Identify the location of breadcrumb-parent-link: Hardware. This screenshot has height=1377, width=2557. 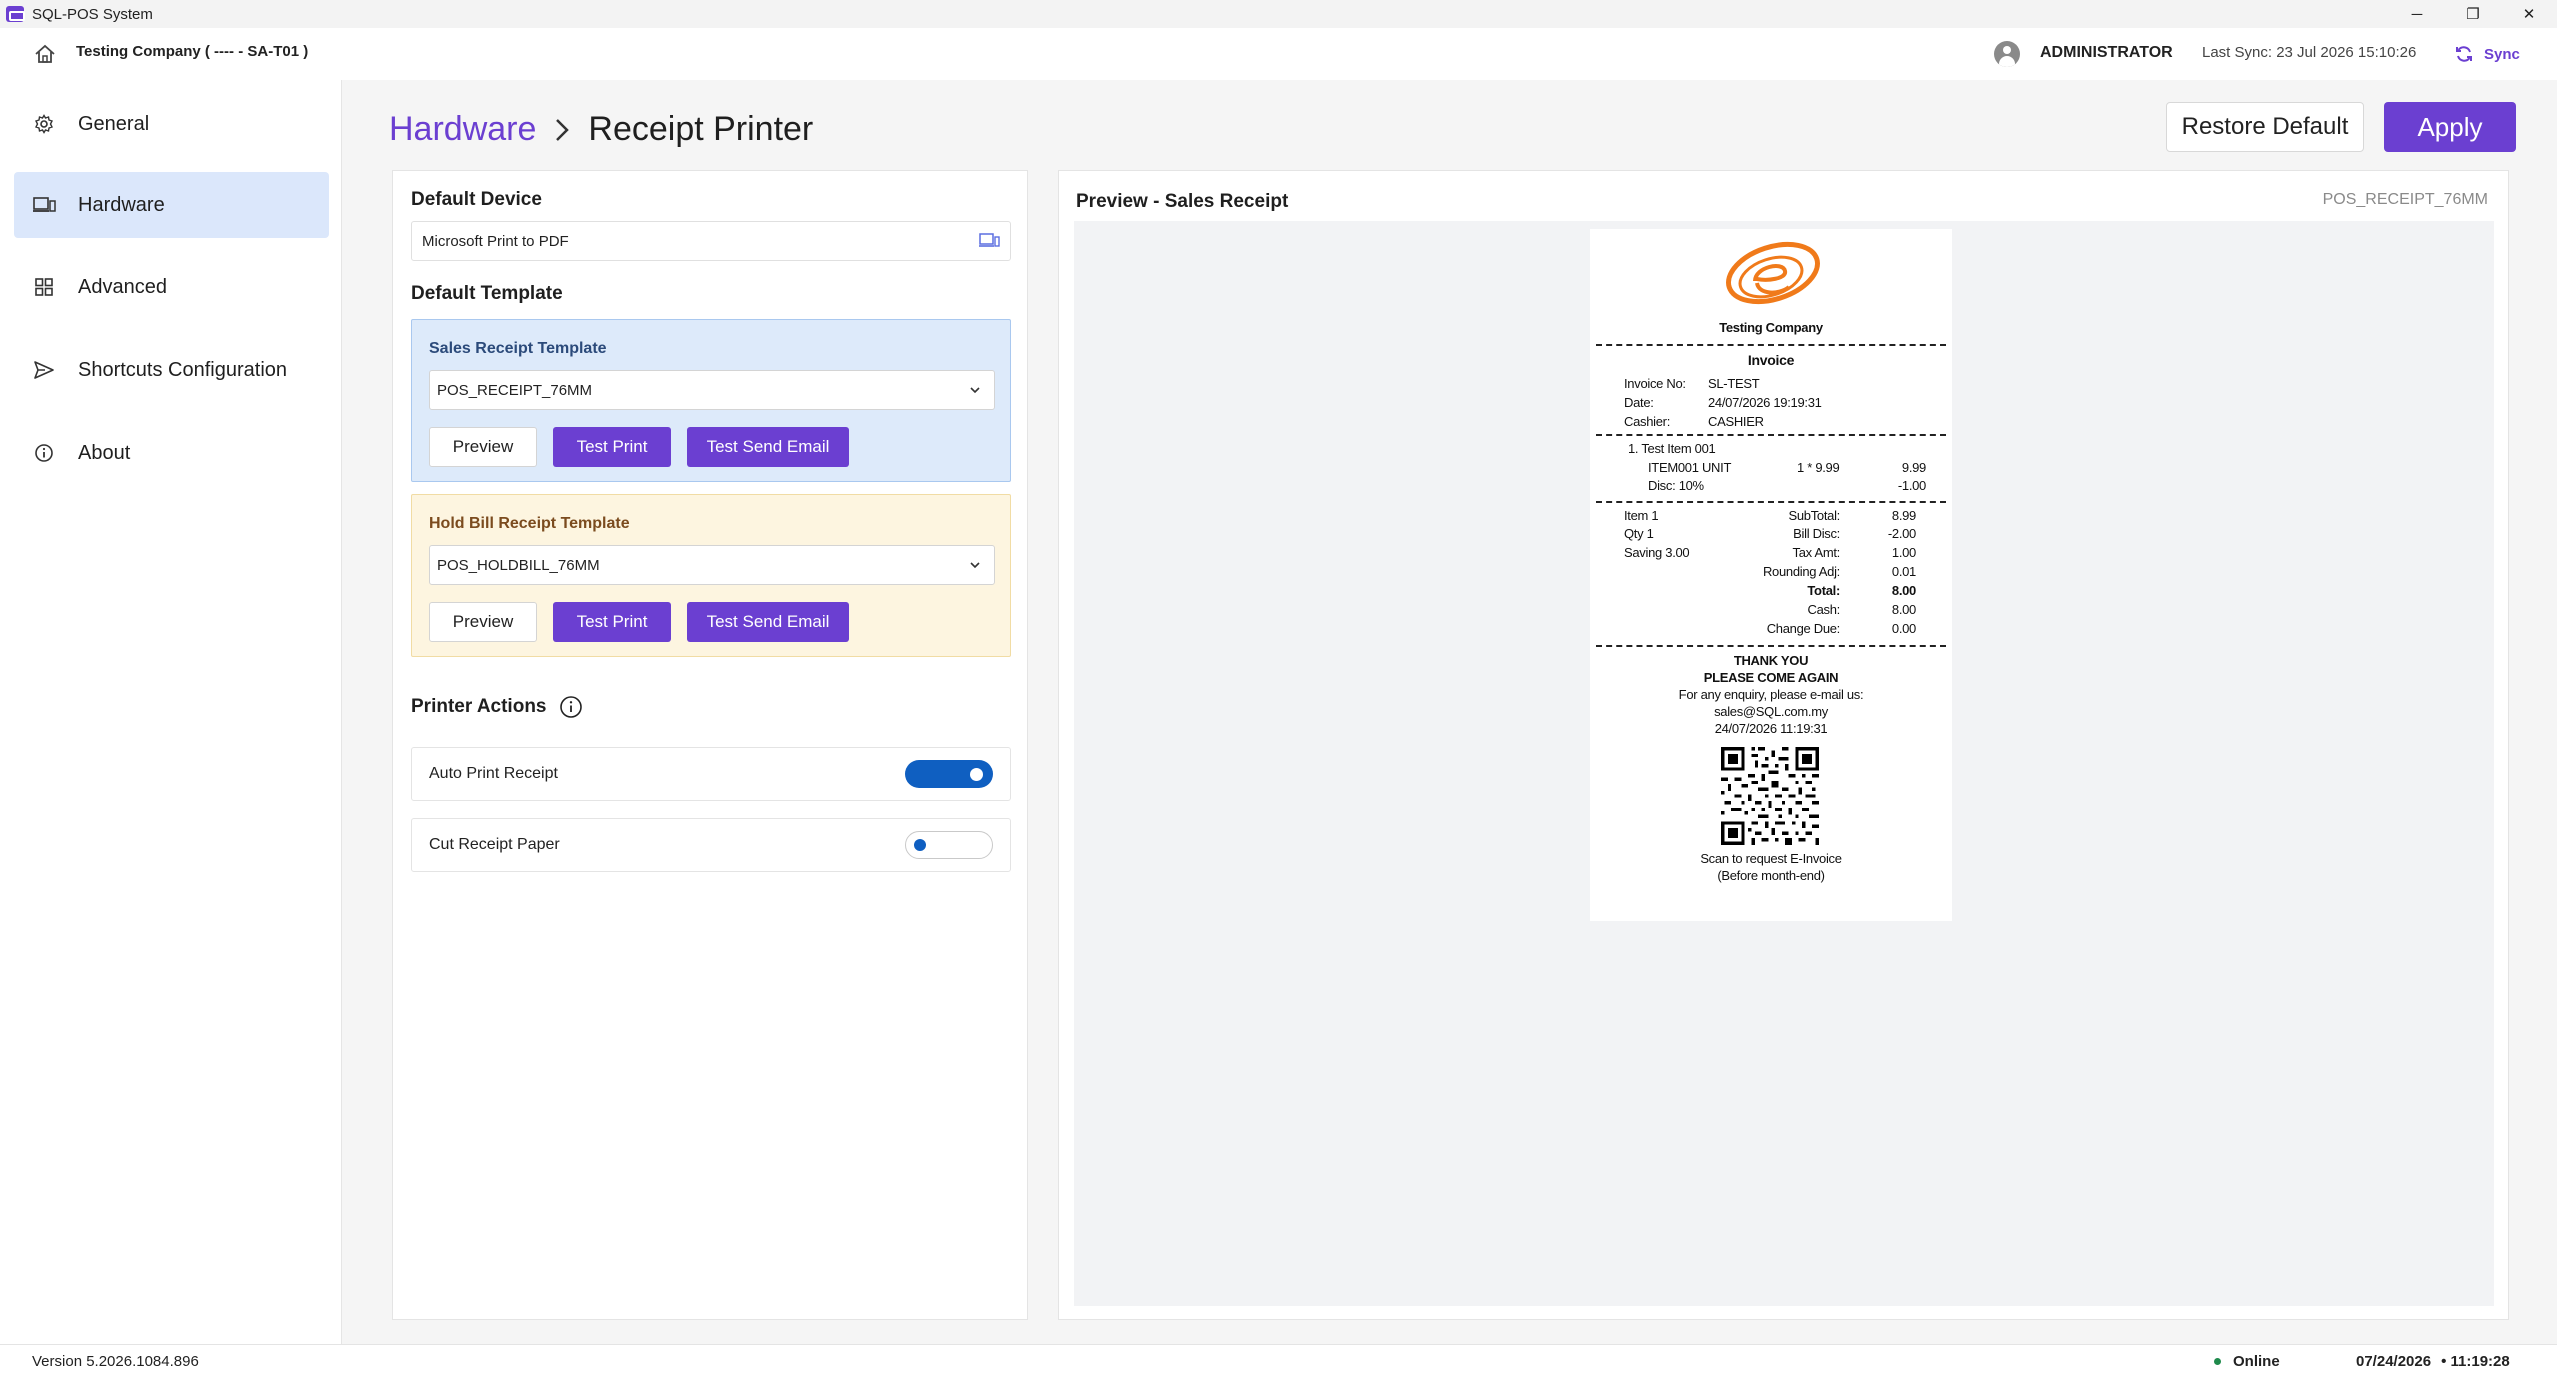
(462, 129).